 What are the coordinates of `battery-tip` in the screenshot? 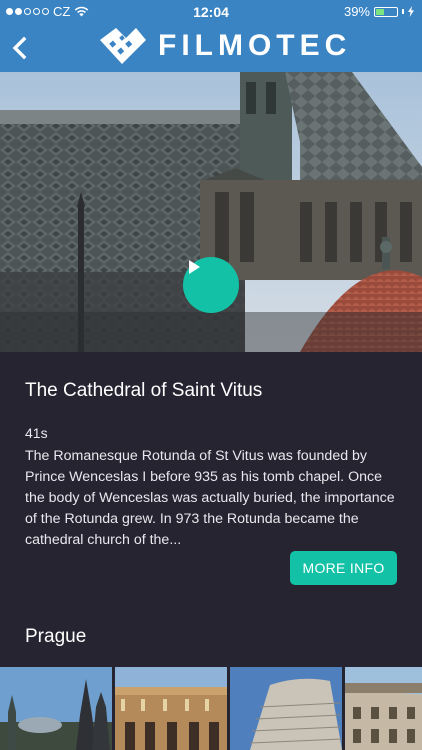 It's located at (403, 11).